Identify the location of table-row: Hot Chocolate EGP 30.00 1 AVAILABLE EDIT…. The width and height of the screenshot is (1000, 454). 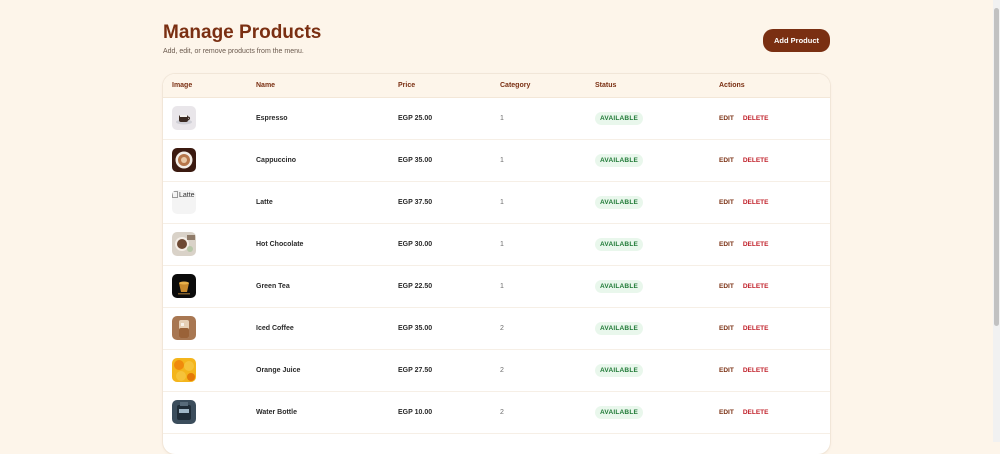
(496, 244).